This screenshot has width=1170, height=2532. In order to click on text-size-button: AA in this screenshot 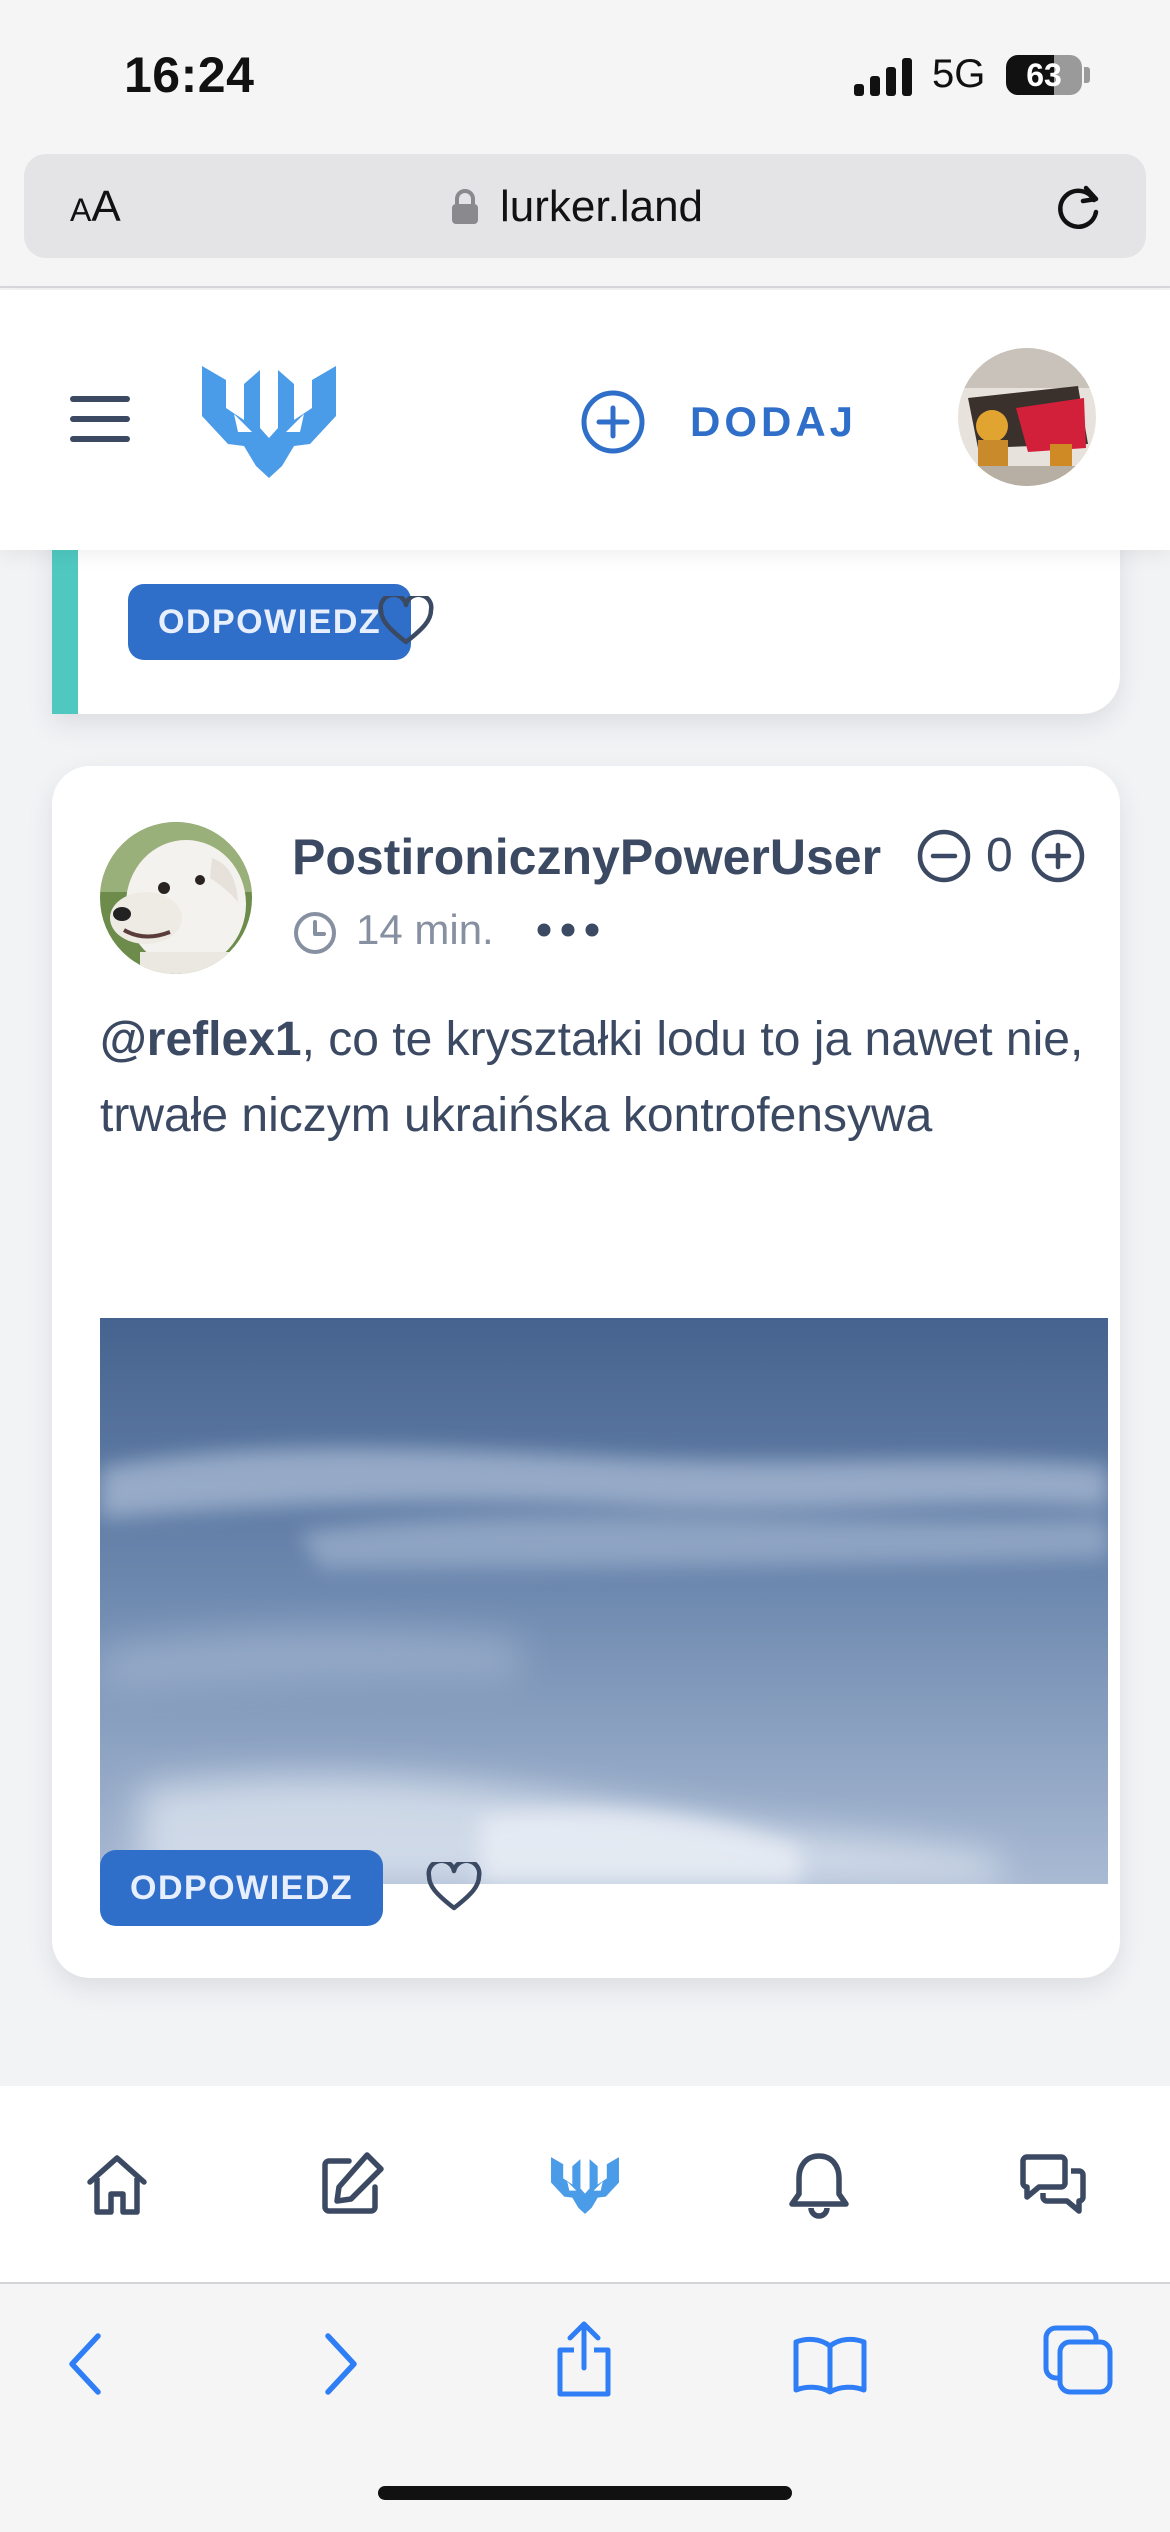, I will do `click(95, 207)`.